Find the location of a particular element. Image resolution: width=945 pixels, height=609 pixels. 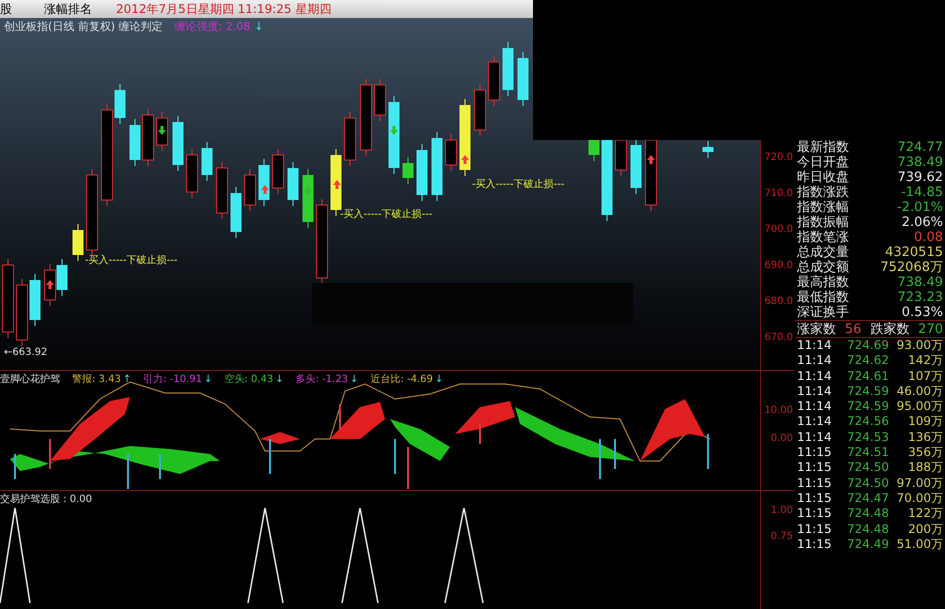

trade-volume: 51.00万 is located at coordinates (919, 544).